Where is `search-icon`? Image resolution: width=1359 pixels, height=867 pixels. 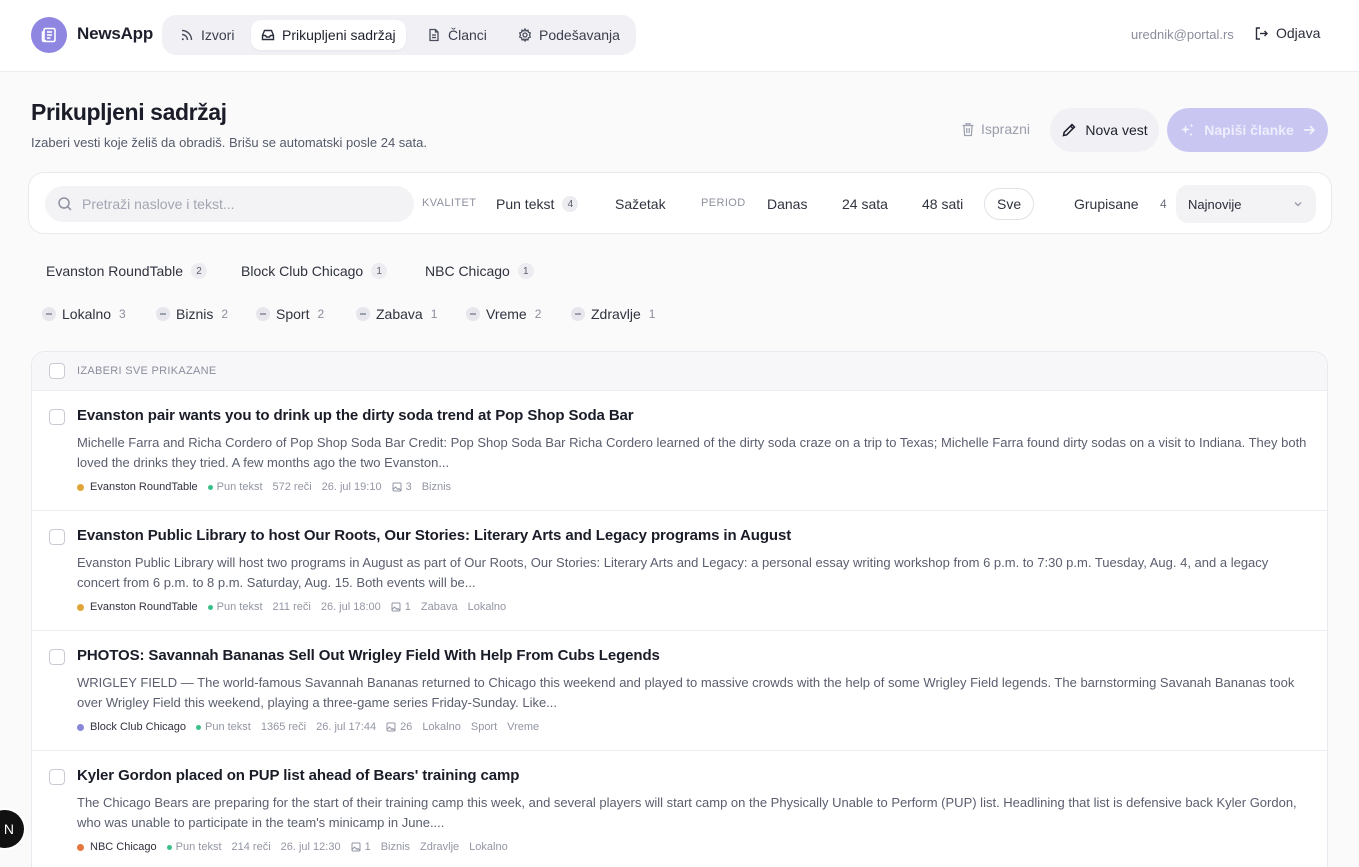 search-icon is located at coordinates (65, 204).